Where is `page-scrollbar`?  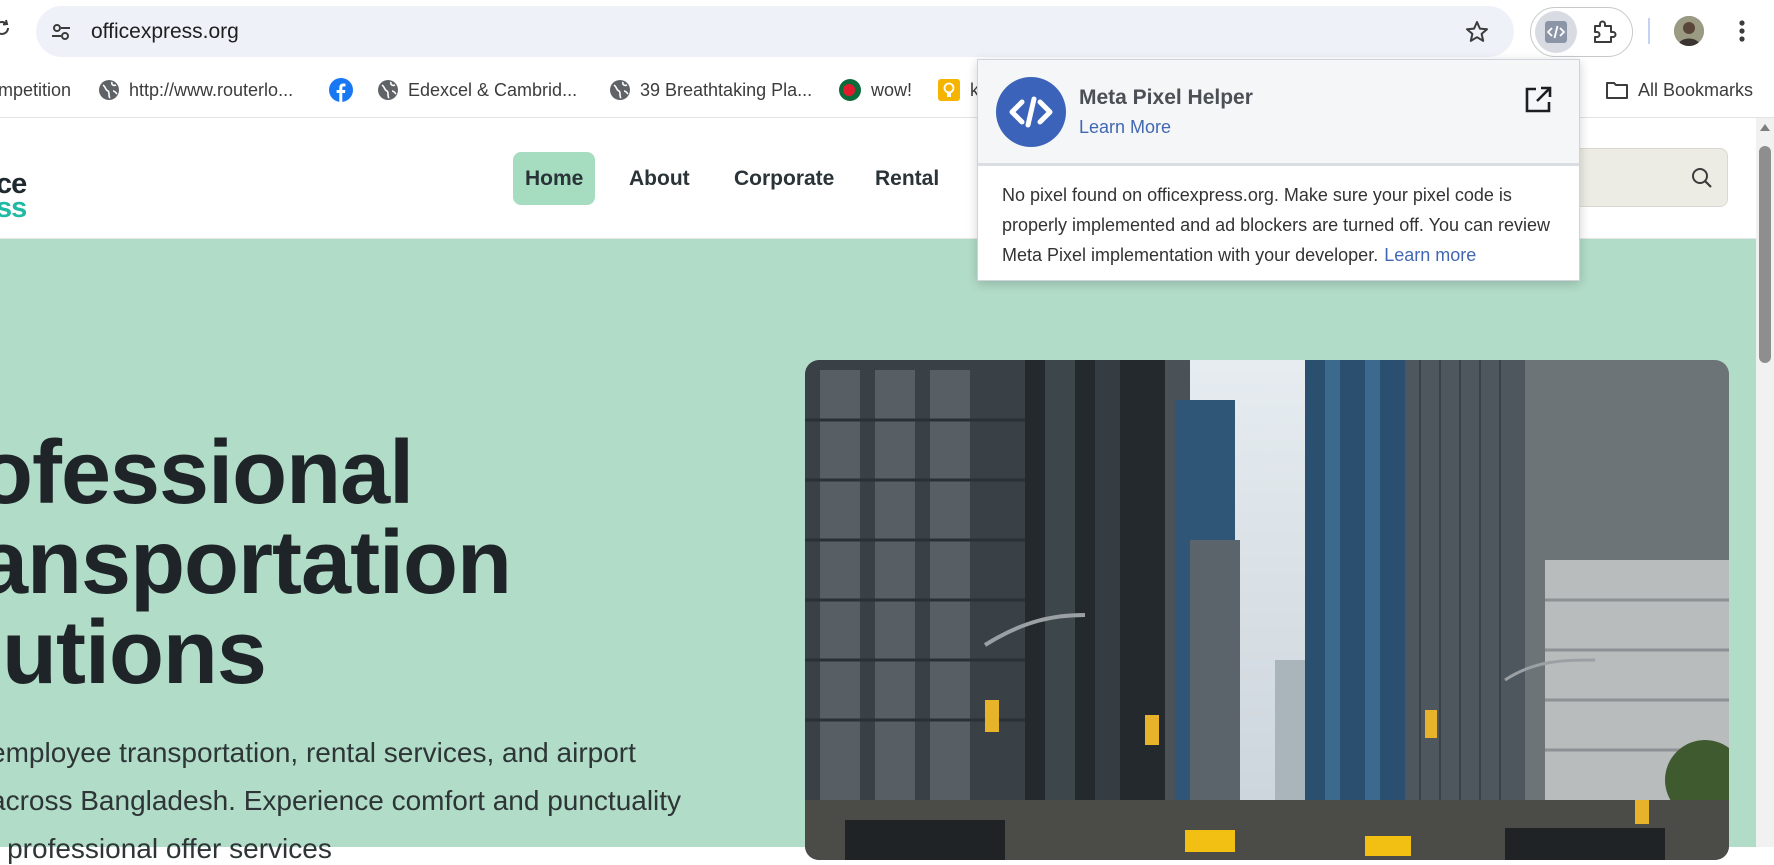 page-scrollbar is located at coordinates (1765, 482).